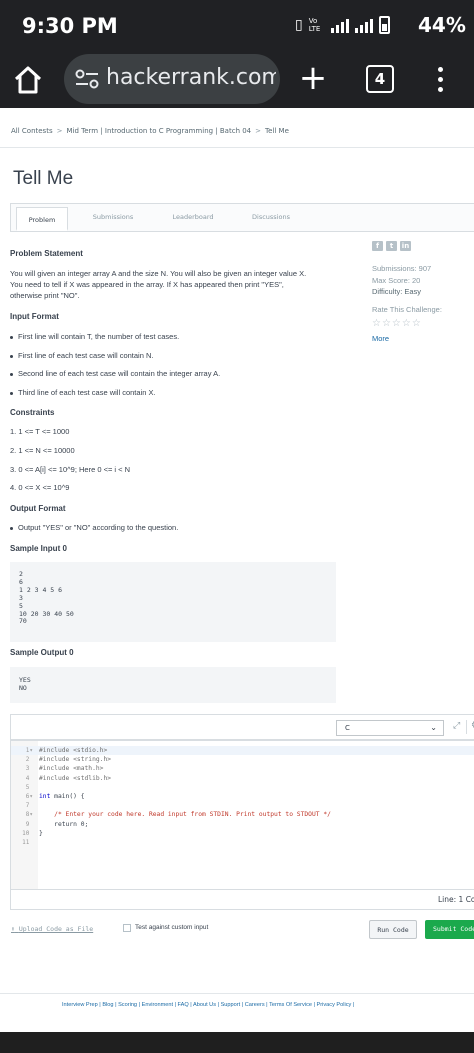 Image resolution: width=474 pixels, height=1053 pixels. What do you see at coordinates (390, 728) in the screenshot?
I see `language-select: C ⌄` at bounding box center [390, 728].